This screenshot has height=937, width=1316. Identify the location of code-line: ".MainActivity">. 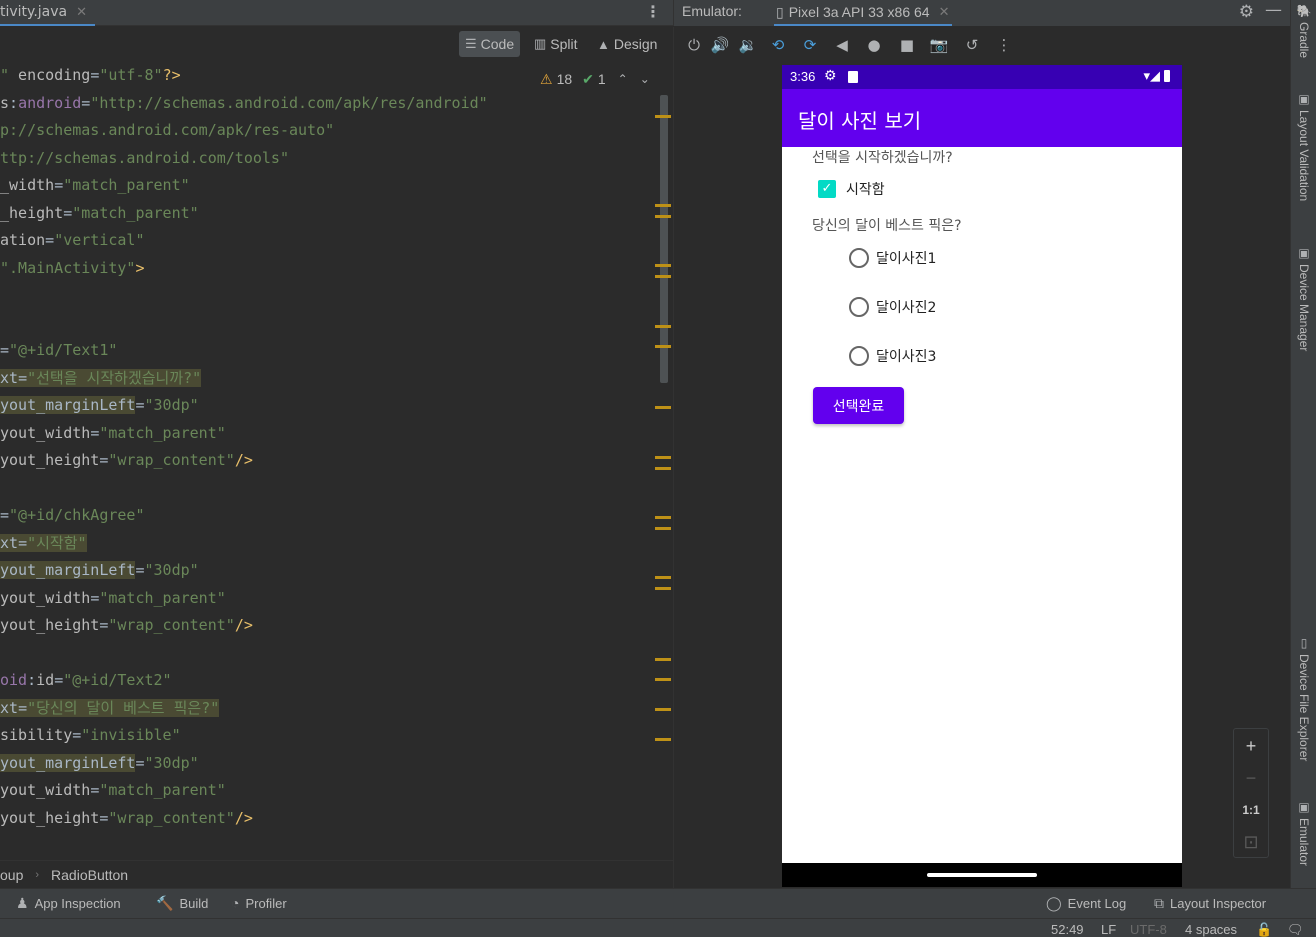
(72, 268).